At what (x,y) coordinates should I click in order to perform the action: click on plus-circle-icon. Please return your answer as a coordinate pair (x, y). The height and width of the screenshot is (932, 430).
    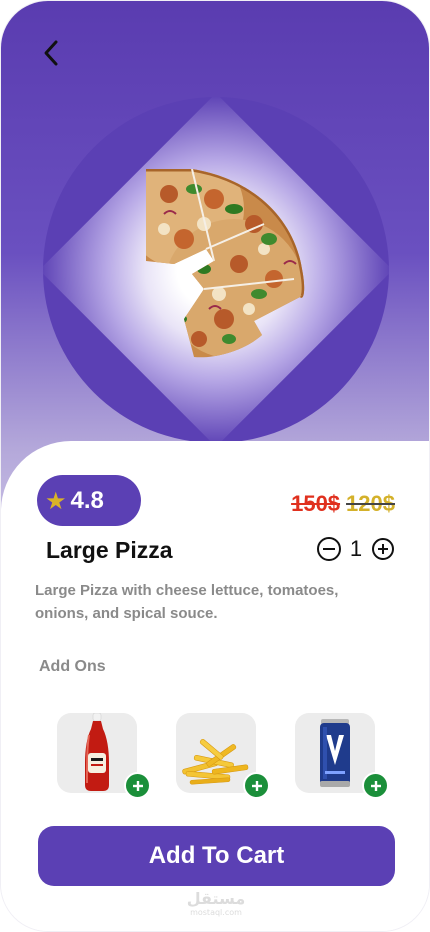
    Looking at the image, I should click on (383, 549).